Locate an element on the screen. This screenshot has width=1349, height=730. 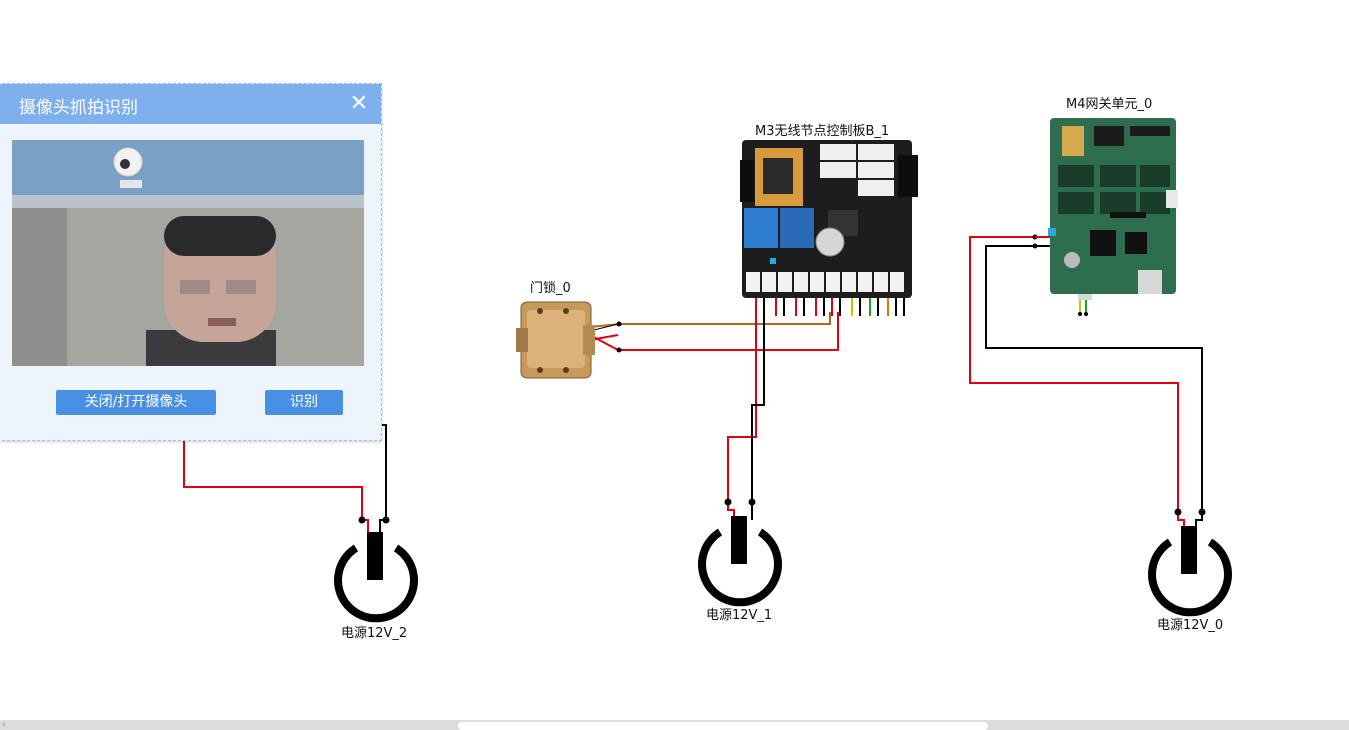
wire-brown-lock-m3 is located at coordinates (710, 320).